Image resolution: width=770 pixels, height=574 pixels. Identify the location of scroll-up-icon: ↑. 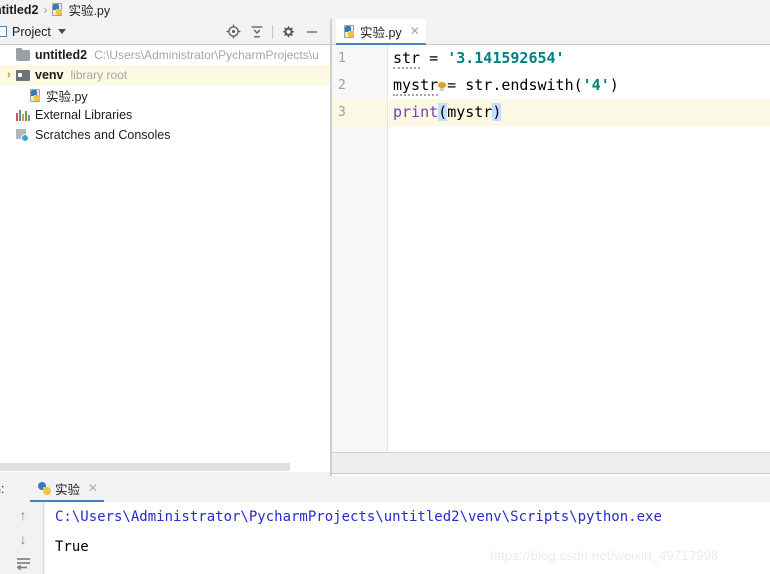
(23, 515).